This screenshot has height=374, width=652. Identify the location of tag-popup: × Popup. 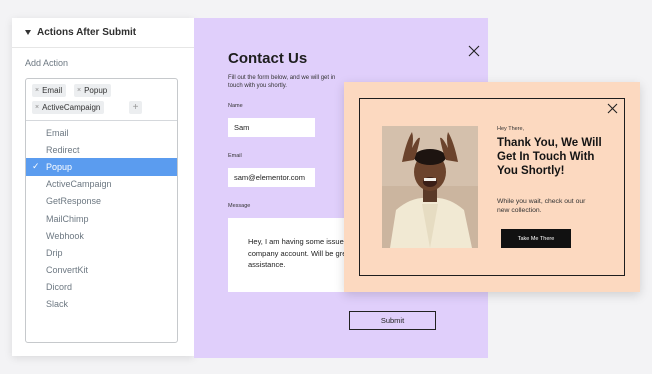
(93, 90).